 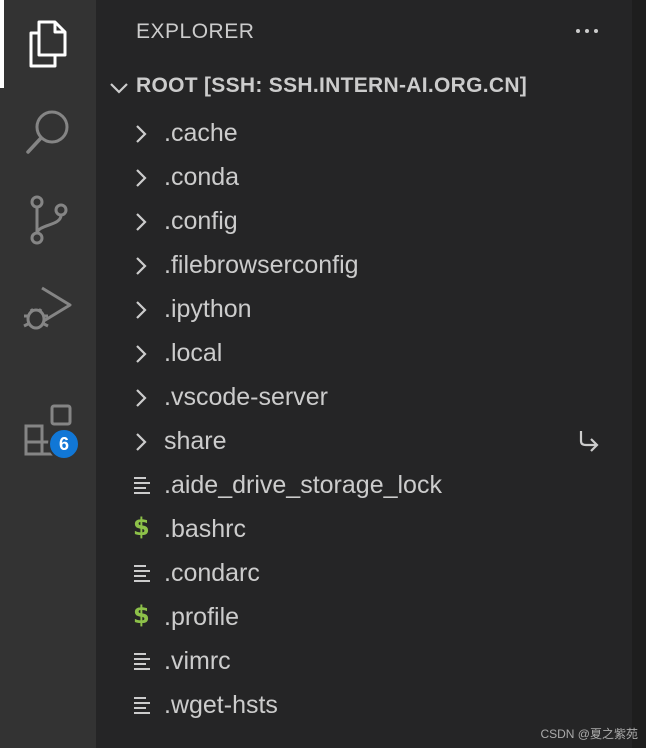 I want to click on symlink-arrow-icon, so click(x=588, y=443).